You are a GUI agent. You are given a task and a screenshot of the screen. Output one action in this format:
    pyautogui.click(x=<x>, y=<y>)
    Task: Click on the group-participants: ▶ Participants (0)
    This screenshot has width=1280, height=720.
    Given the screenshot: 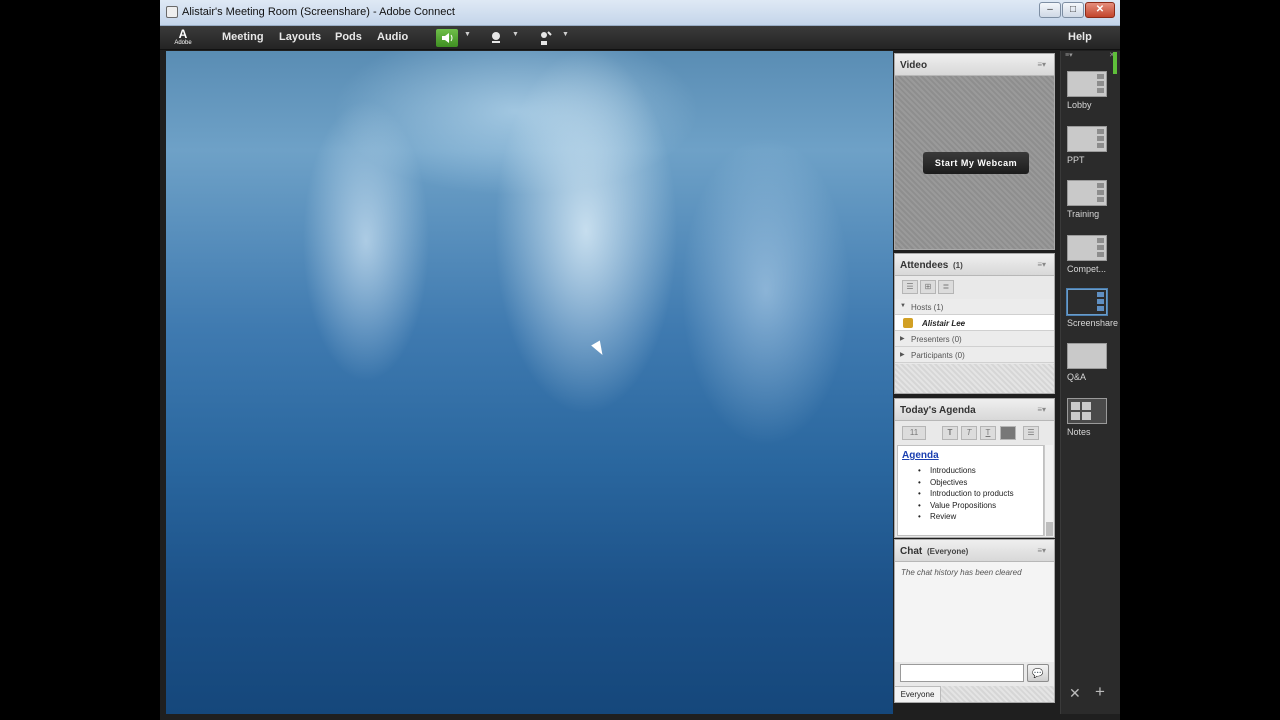 What is the action you would take?
    pyautogui.click(x=974, y=355)
    